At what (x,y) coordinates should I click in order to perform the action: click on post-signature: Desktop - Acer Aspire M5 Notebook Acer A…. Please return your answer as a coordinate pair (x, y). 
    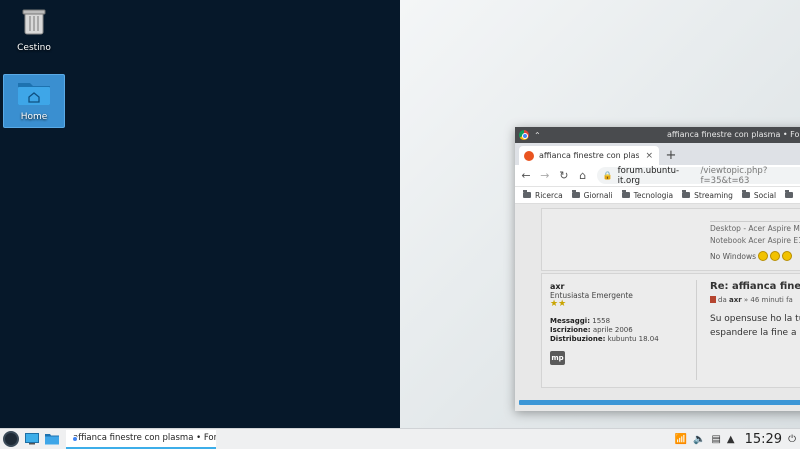
    Looking at the image, I should click on (755, 234).